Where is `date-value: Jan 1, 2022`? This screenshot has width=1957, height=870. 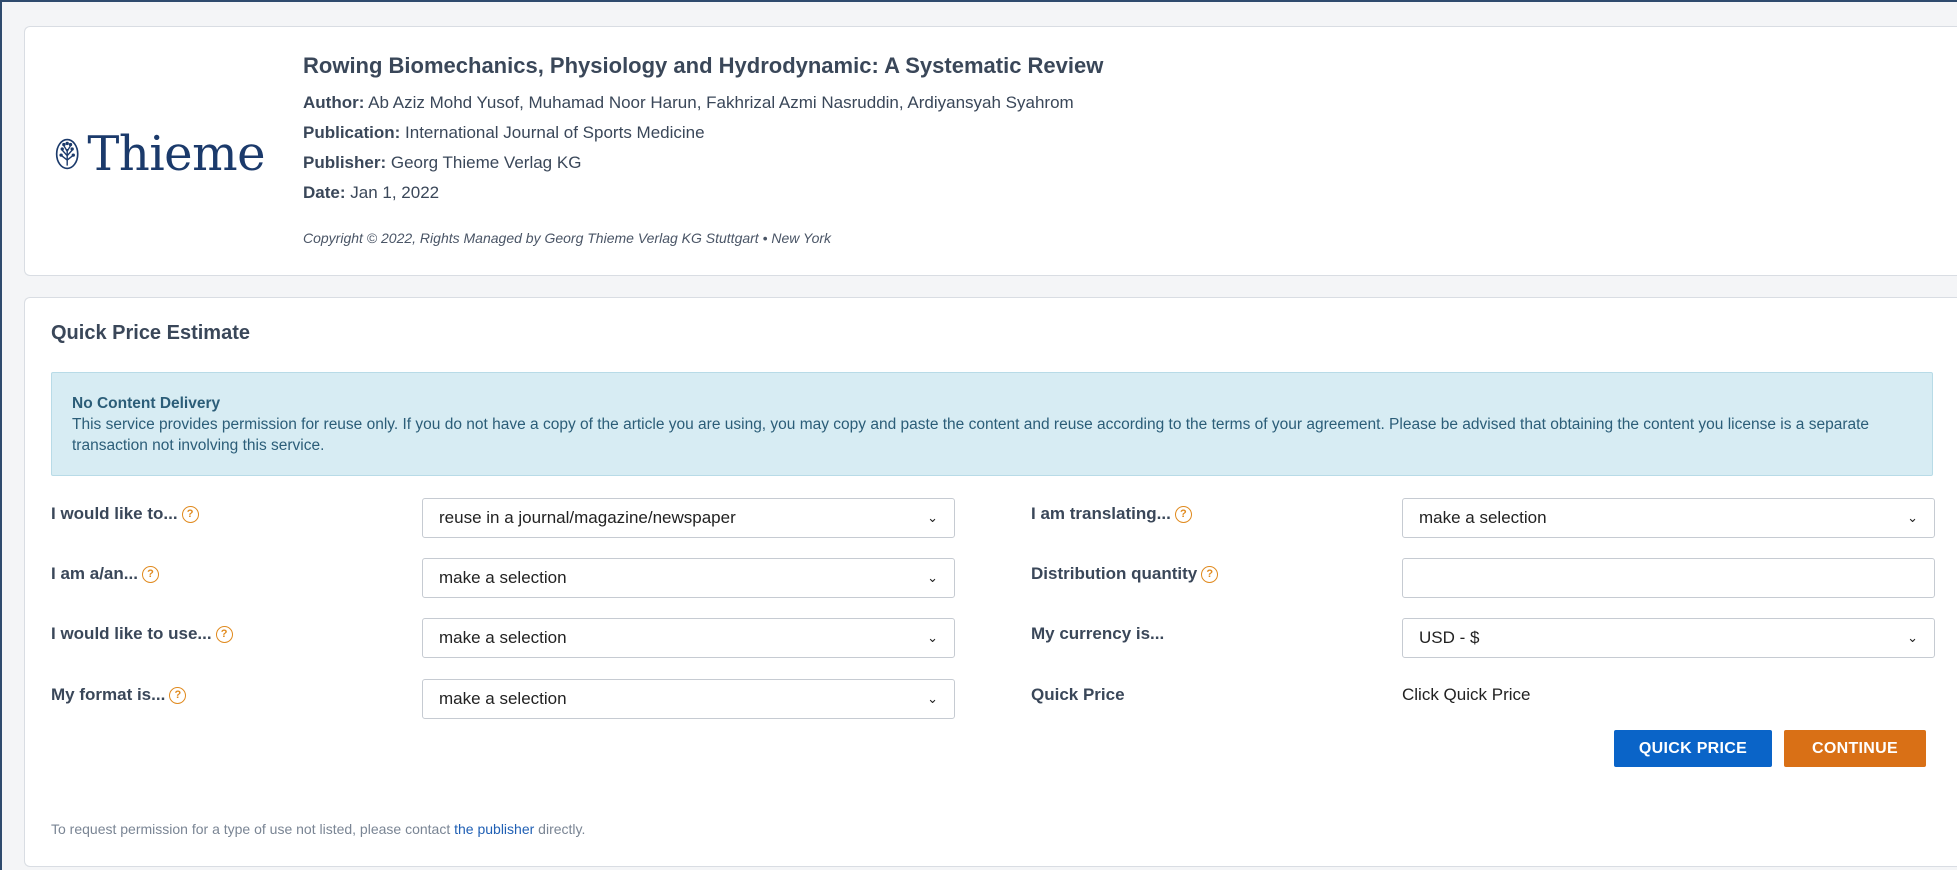 date-value: Jan 1, 2022 is located at coordinates (395, 192).